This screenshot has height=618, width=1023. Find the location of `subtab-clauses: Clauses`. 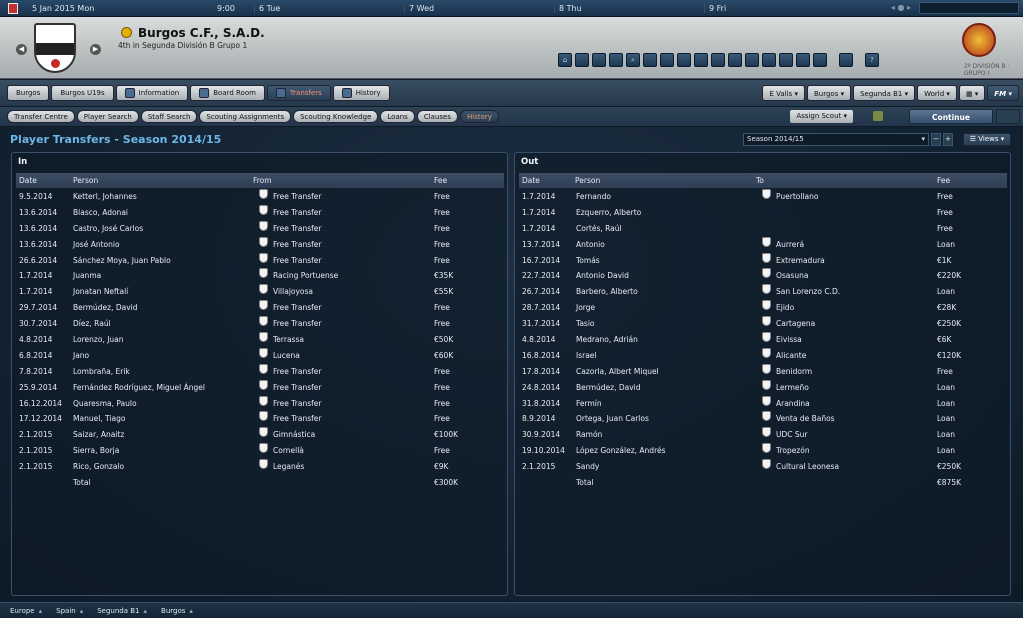

subtab-clauses: Clauses is located at coordinates (437, 116).